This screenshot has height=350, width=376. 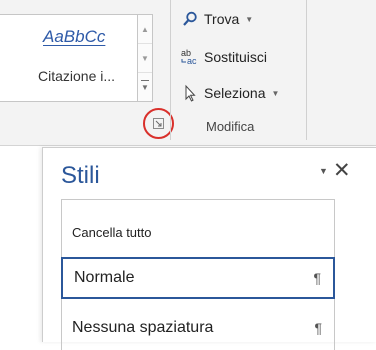 I want to click on search-icon, so click(x=190, y=19).